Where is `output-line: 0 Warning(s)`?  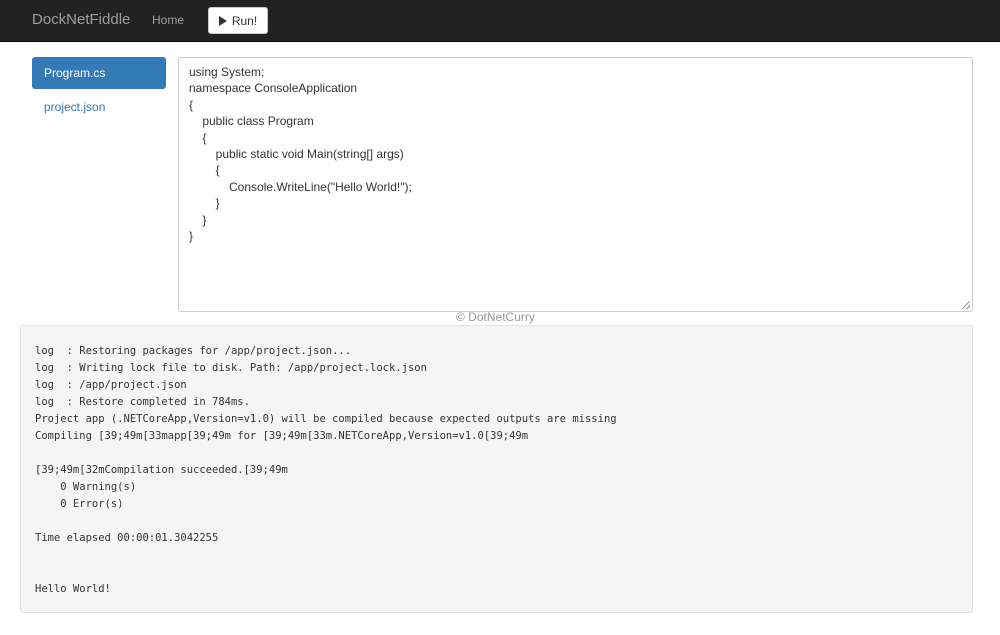 output-line: 0 Warning(s) is located at coordinates (86, 487).